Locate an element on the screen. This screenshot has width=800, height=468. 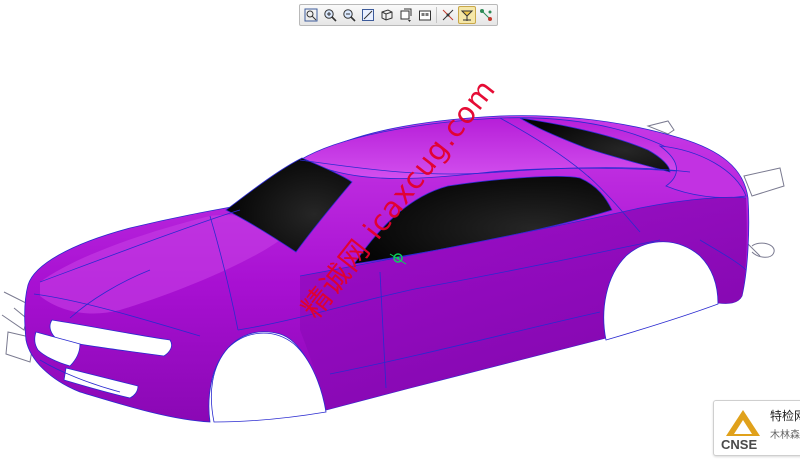
repaint-button is located at coordinates (368, 15).